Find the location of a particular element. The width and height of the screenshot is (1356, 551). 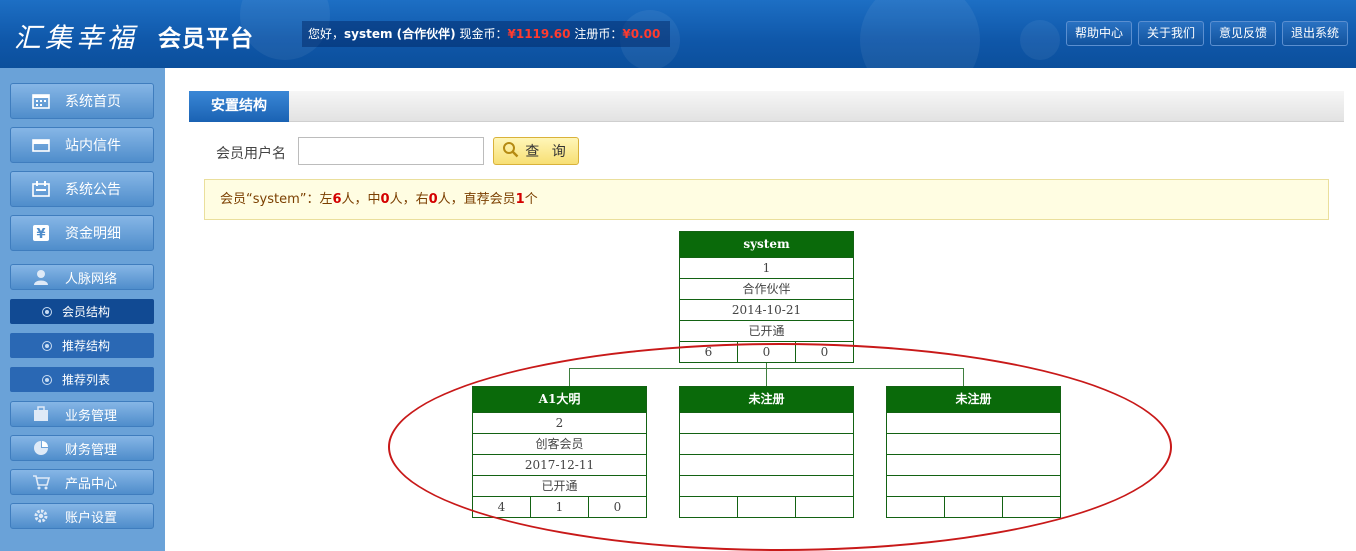

gear-icon is located at coordinates (41, 516).